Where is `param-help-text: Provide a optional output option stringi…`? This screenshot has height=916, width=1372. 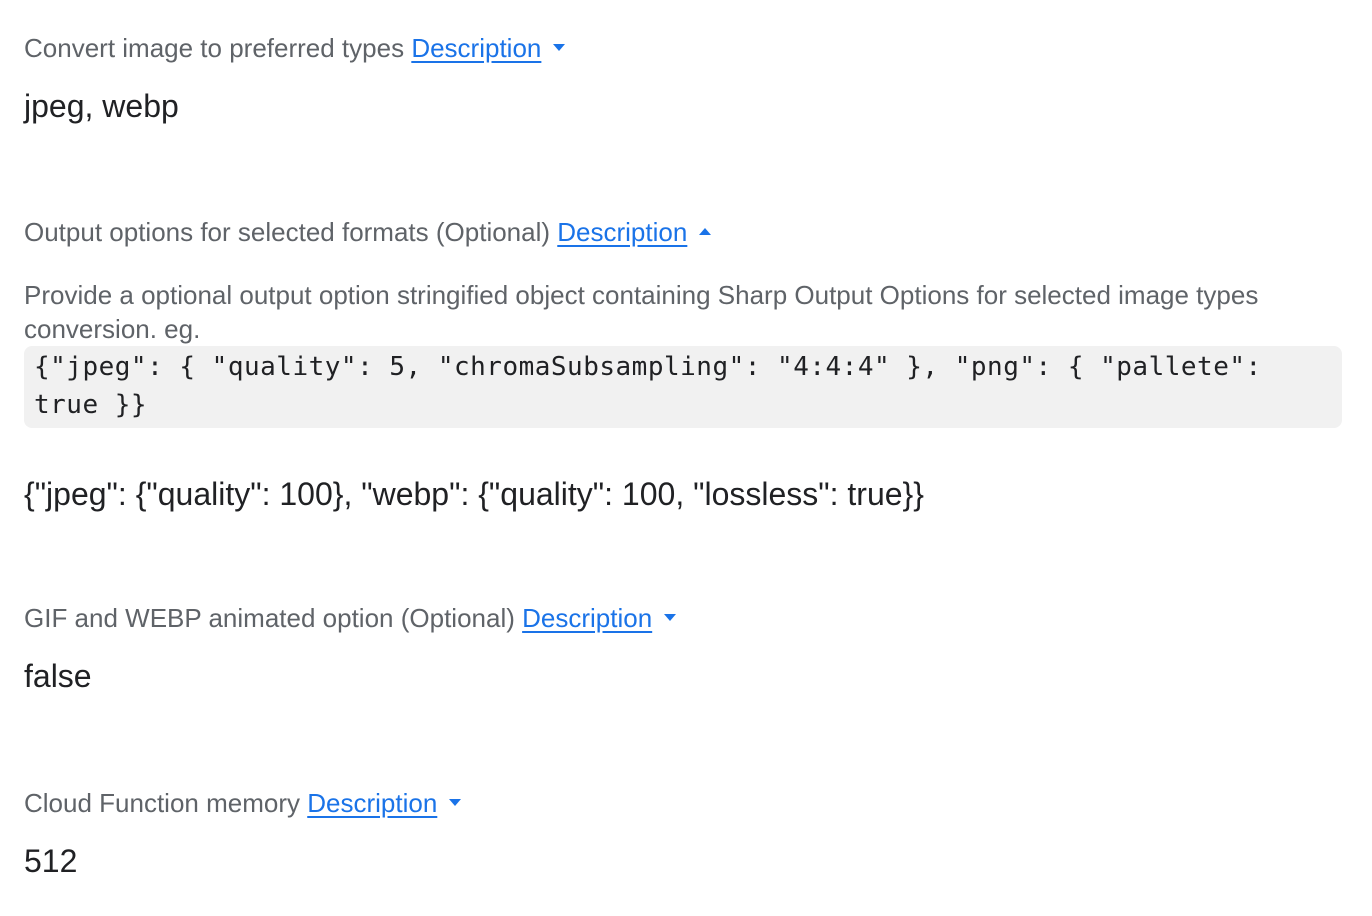 param-help-text: Provide a optional output option stringi… is located at coordinates (641, 312).